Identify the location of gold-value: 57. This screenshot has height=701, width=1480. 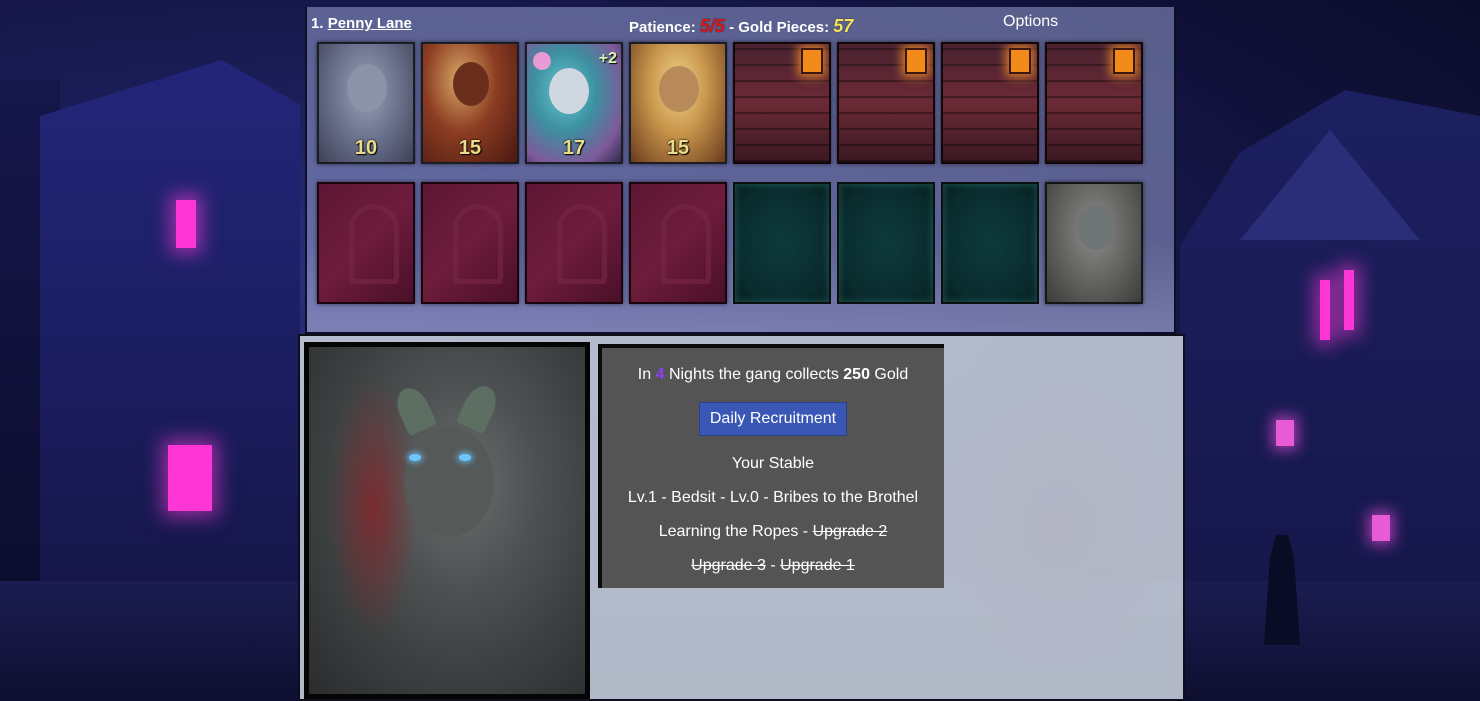
(843, 26).